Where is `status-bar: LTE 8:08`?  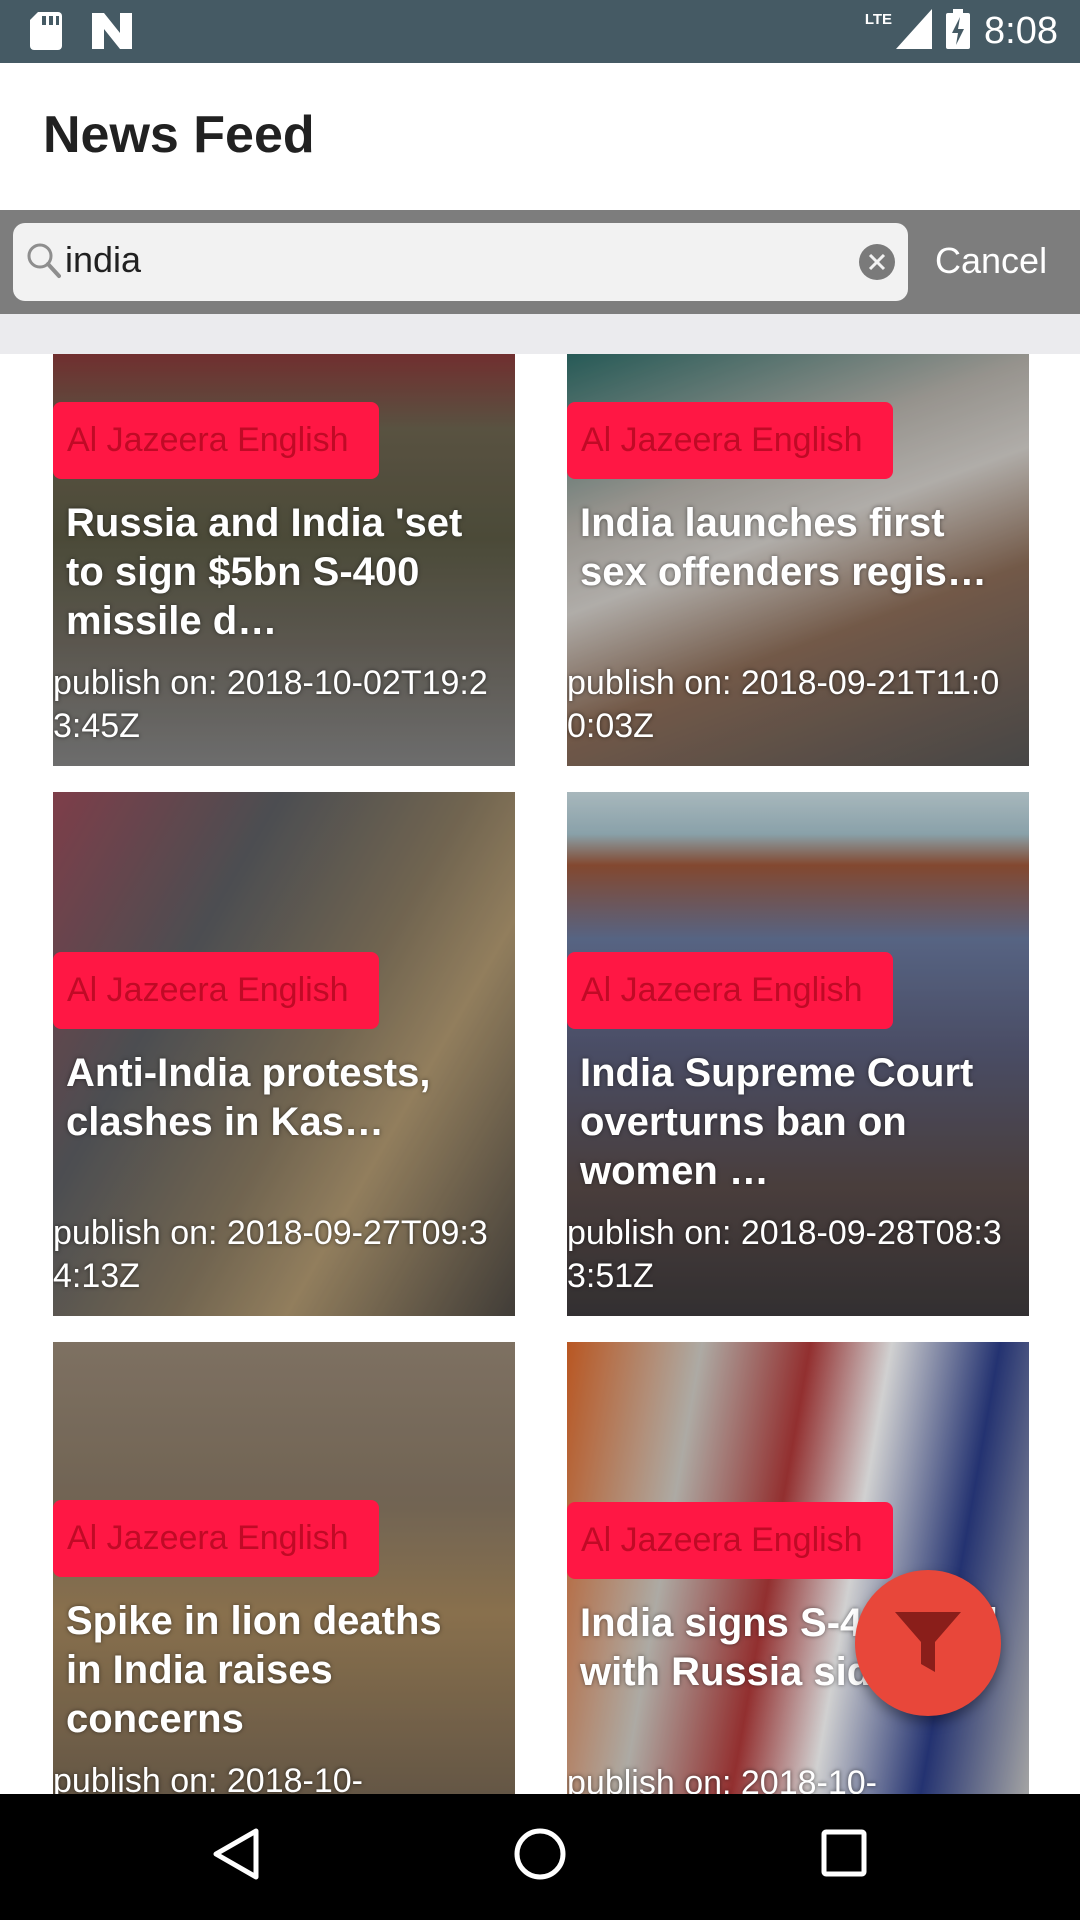
status-bar: LTE 8:08 is located at coordinates (540, 31).